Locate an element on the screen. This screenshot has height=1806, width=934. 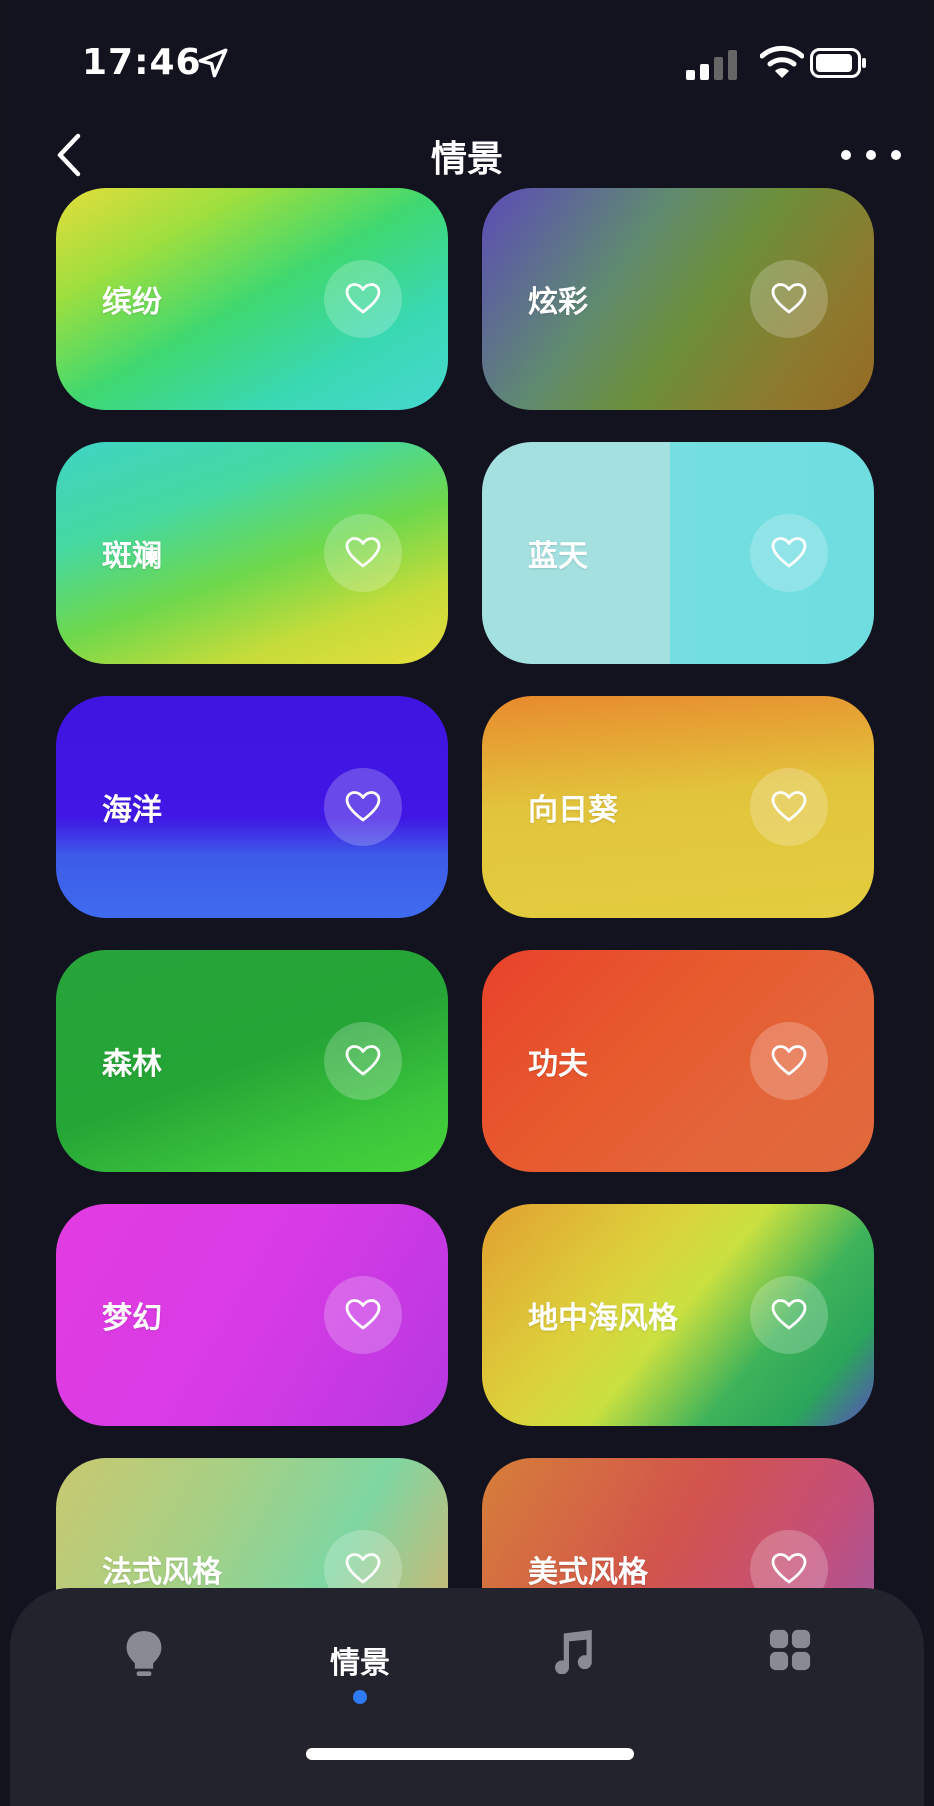
tab-lights is located at coordinates (144, 1673).